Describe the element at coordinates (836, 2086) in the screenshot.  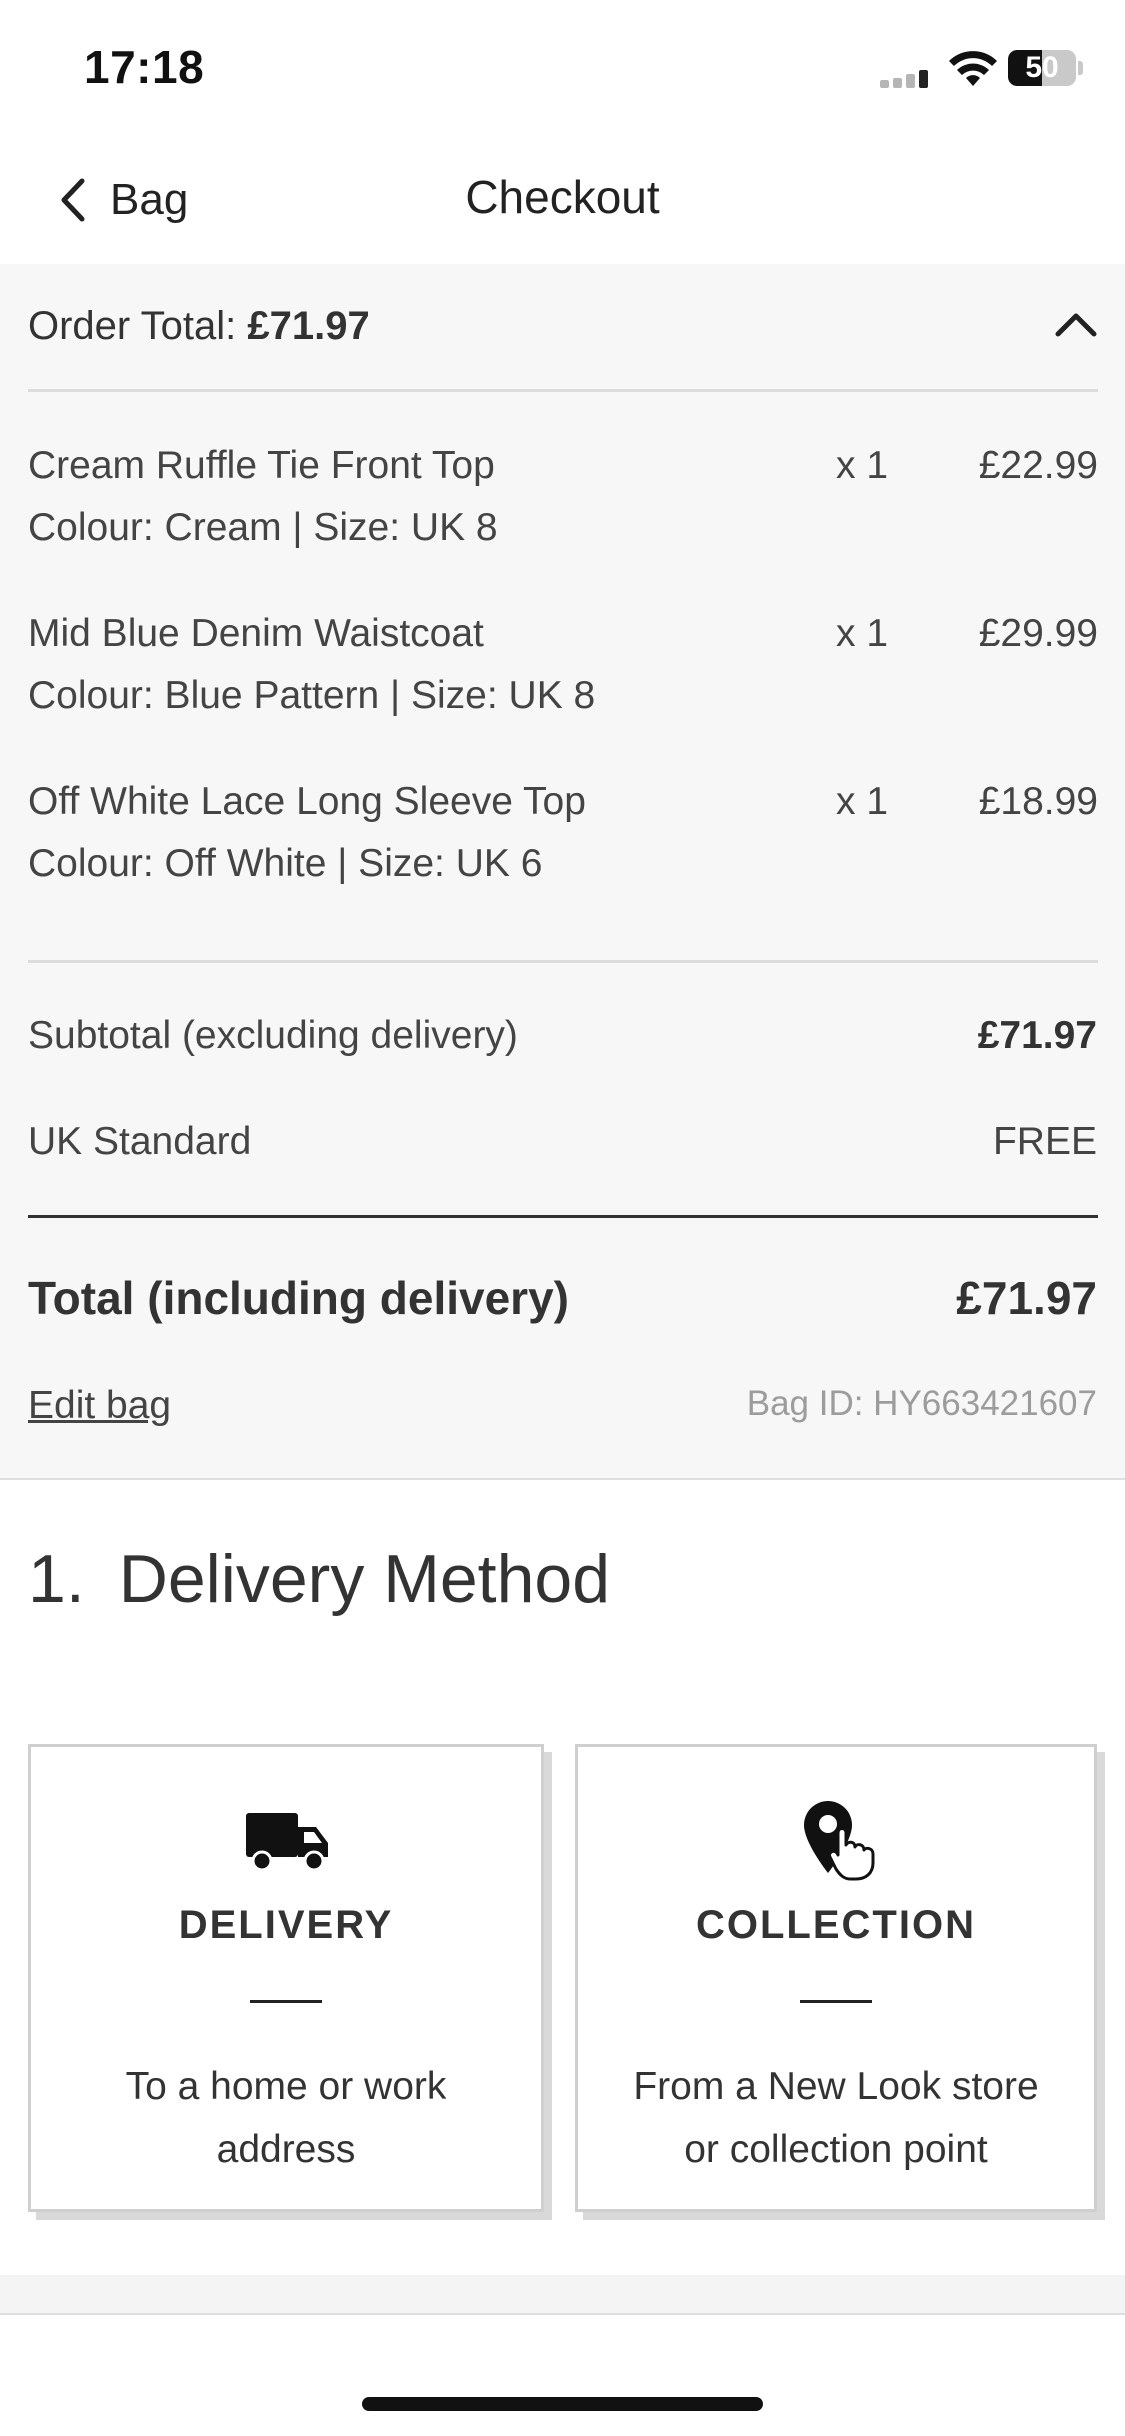
I see `description-line: From a New Look store` at that location.